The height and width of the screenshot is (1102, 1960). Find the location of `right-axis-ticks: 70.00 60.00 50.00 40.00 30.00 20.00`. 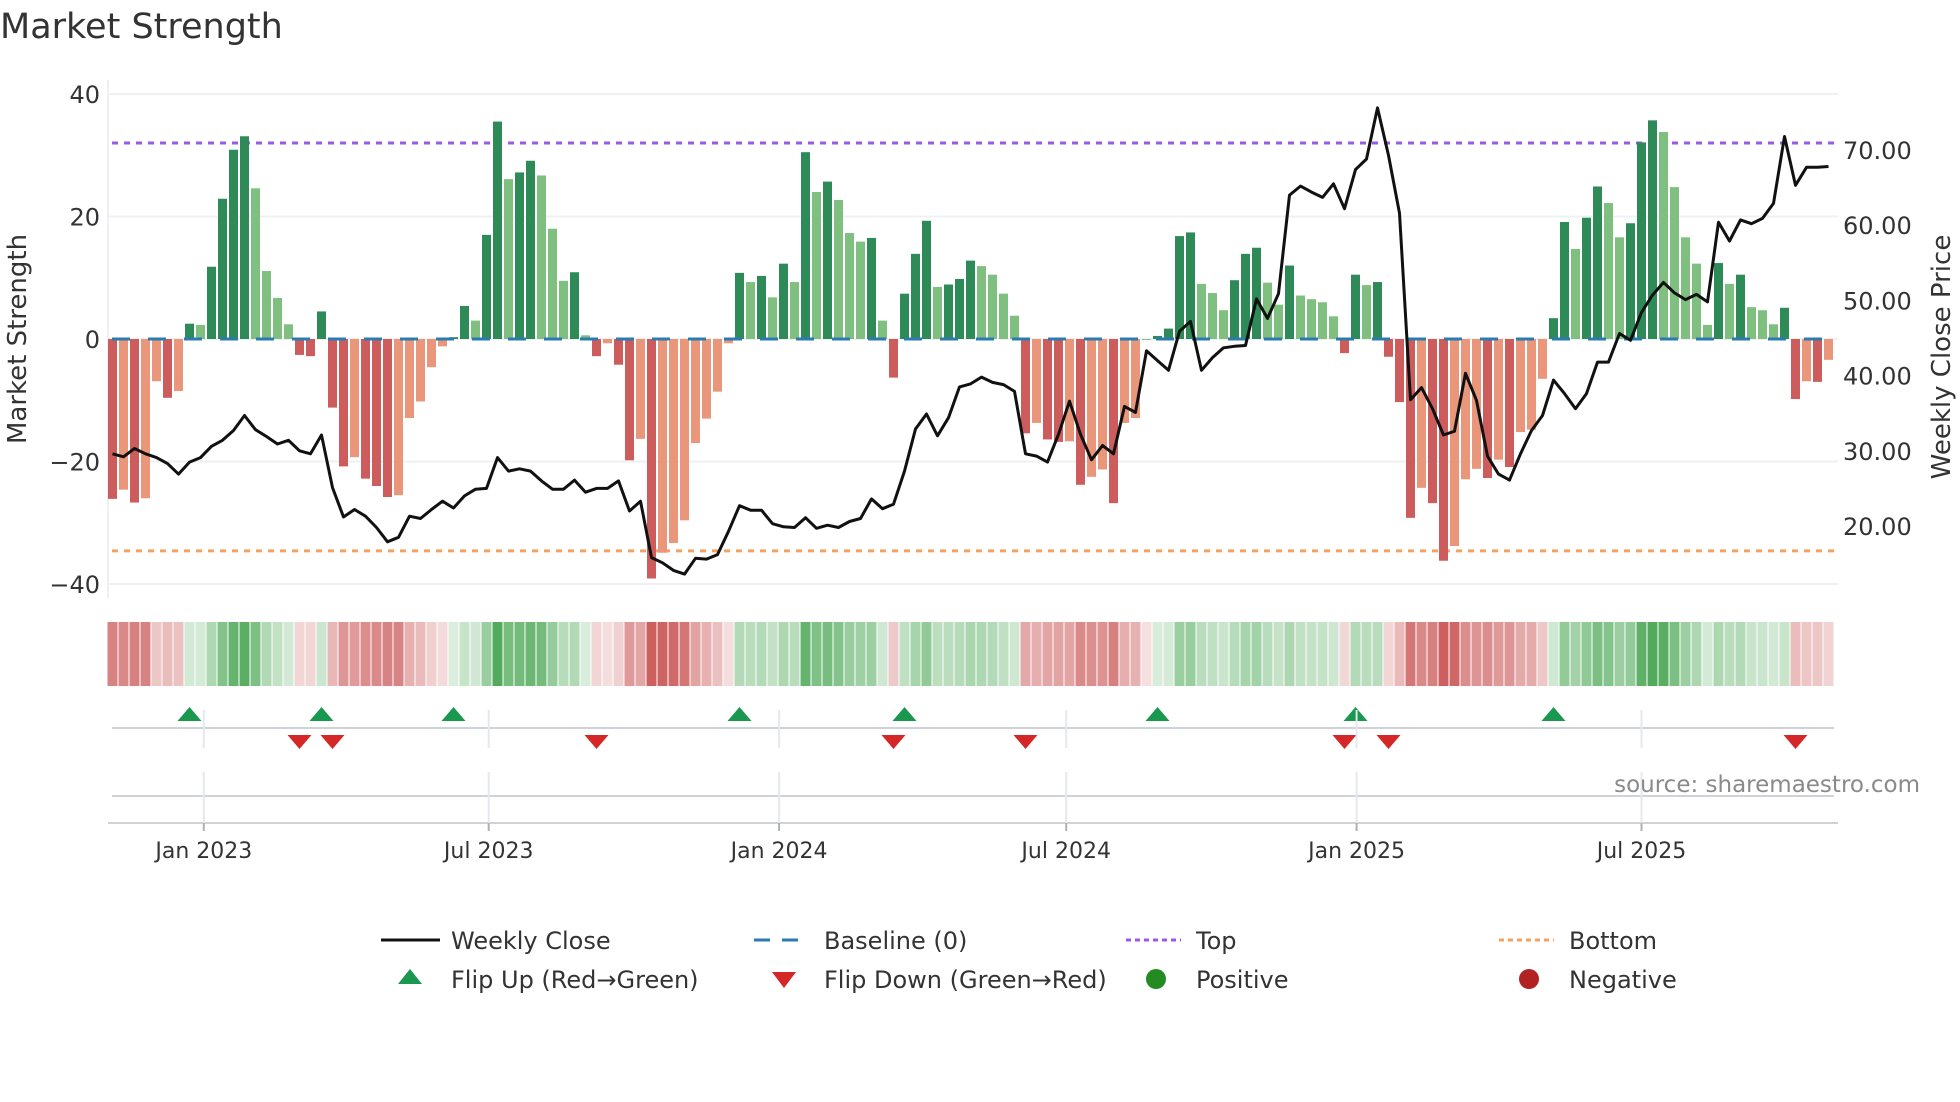

right-axis-ticks: 70.00 60.00 50.00 40.00 30.00 20.00 is located at coordinates (1877, 339).